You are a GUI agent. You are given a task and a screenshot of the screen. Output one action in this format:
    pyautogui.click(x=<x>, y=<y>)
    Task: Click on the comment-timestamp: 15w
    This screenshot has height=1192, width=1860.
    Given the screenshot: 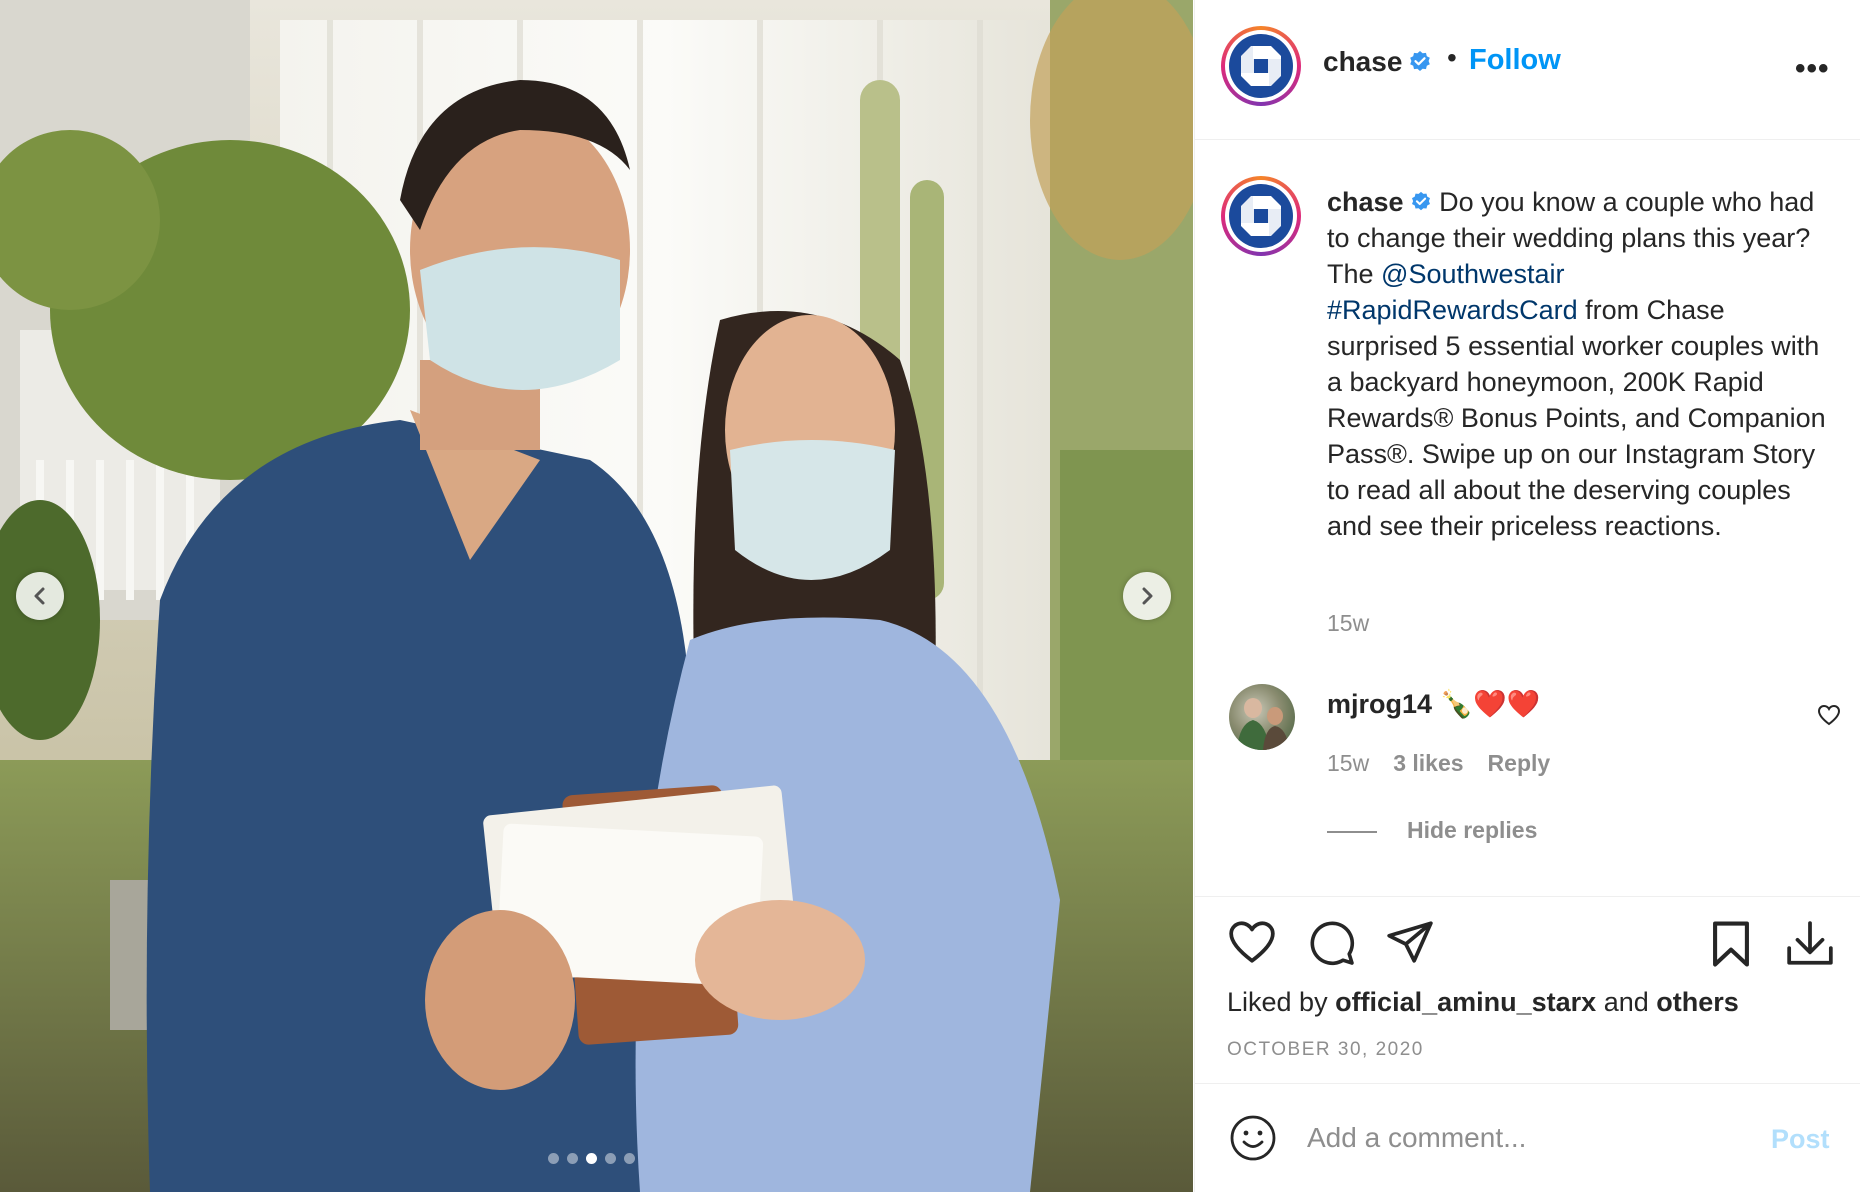 What is the action you would take?
    pyautogui.click(x=1348, y=763)
    